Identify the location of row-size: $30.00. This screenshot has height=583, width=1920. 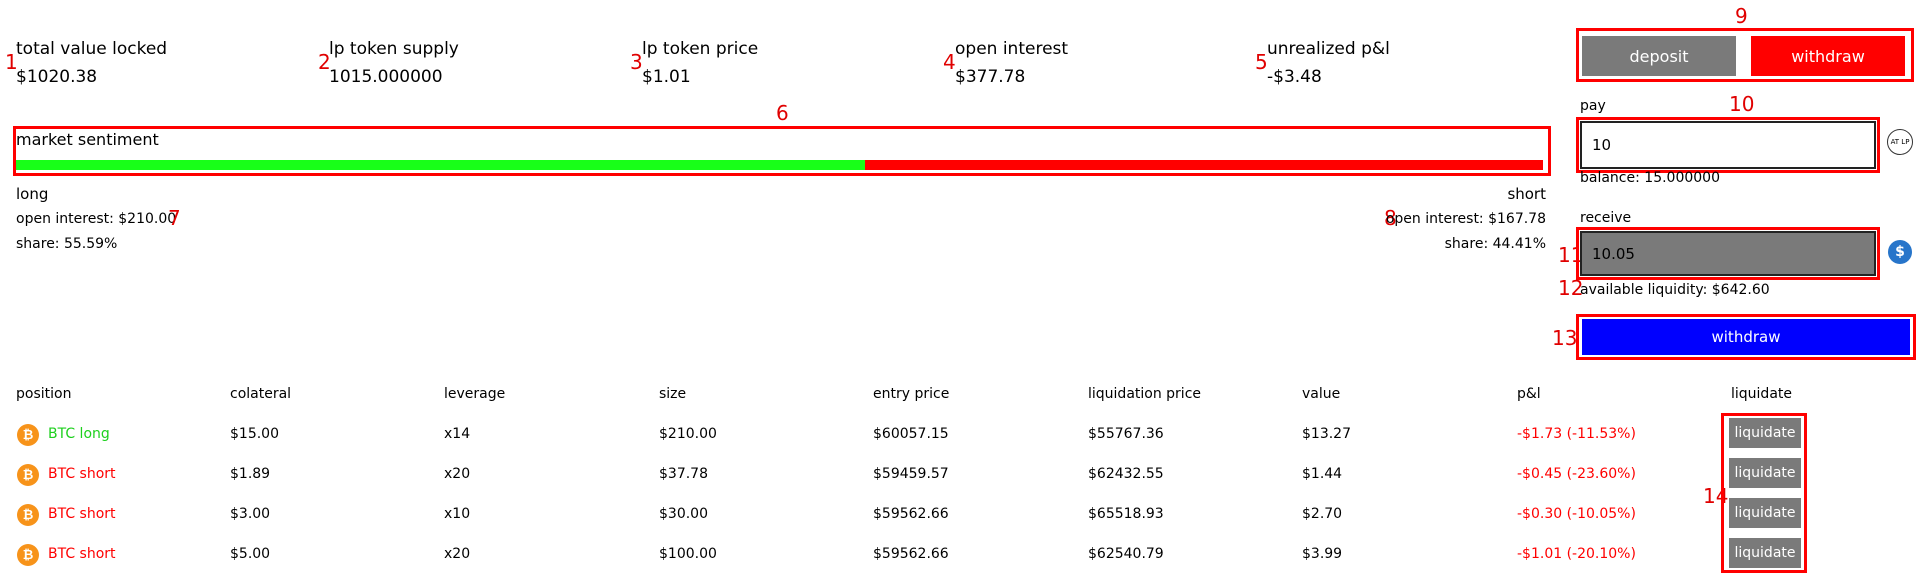
(683, 514).